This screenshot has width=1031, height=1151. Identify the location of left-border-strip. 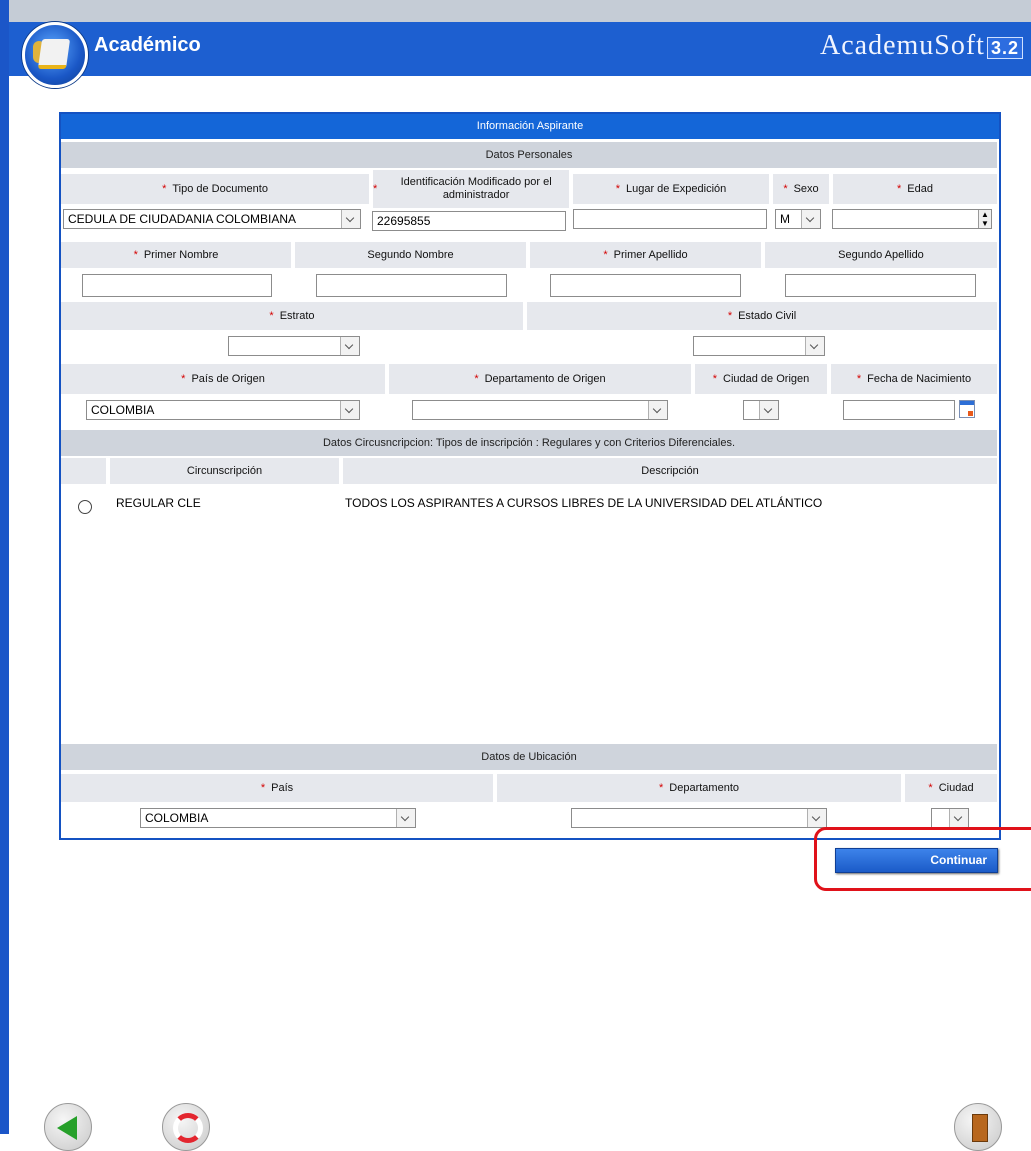
(4, 567).